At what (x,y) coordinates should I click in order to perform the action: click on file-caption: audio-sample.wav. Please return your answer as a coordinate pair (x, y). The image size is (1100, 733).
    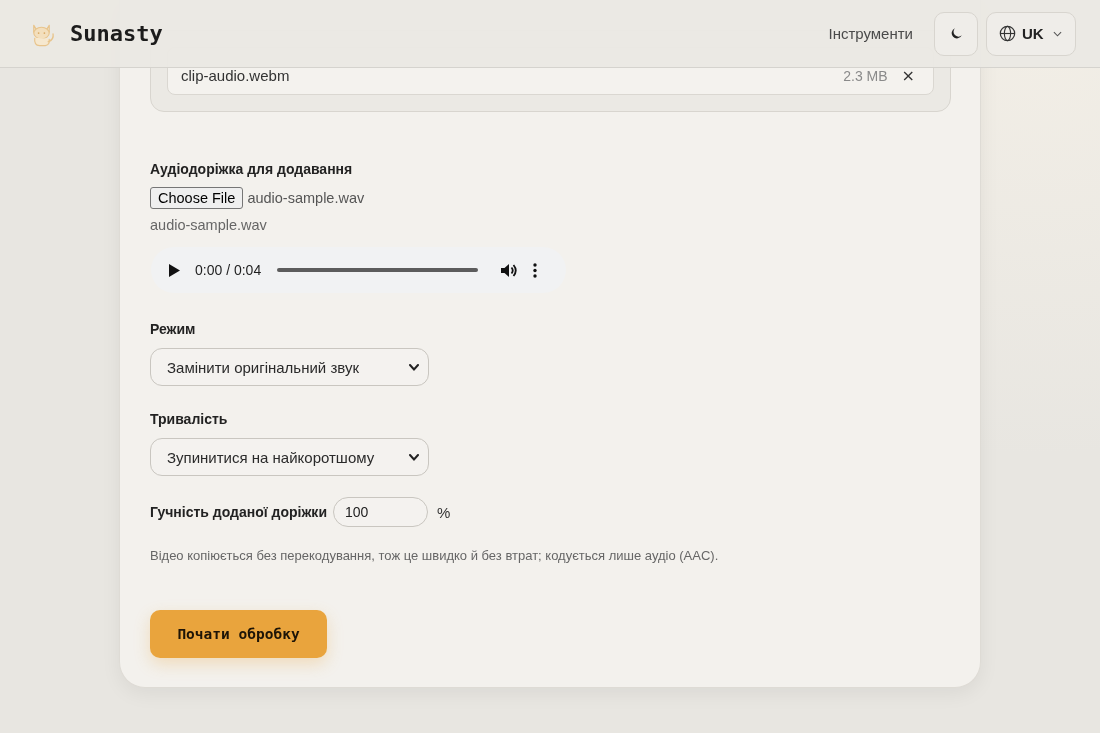
    Looking at the image, I should click on (208, 225).